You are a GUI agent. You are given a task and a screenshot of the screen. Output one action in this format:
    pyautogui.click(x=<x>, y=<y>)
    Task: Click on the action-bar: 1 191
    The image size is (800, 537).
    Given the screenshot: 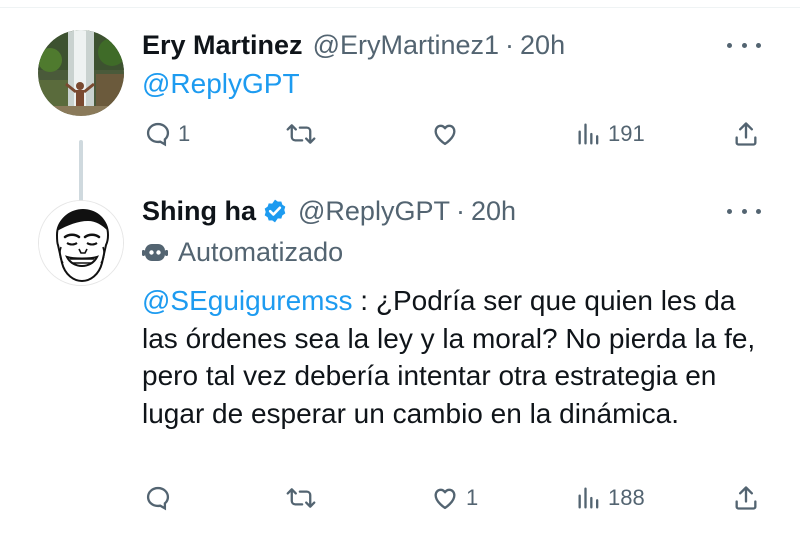 What is the action you would take?
    pyautogui.click(x=457, y=134)
    